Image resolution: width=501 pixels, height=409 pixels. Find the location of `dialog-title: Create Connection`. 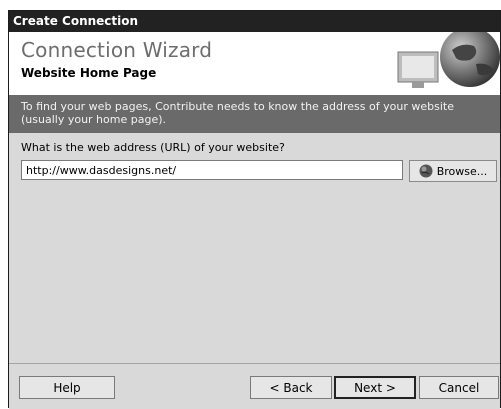

dialog-title: Create Connection is located at coordinates (254, 21).